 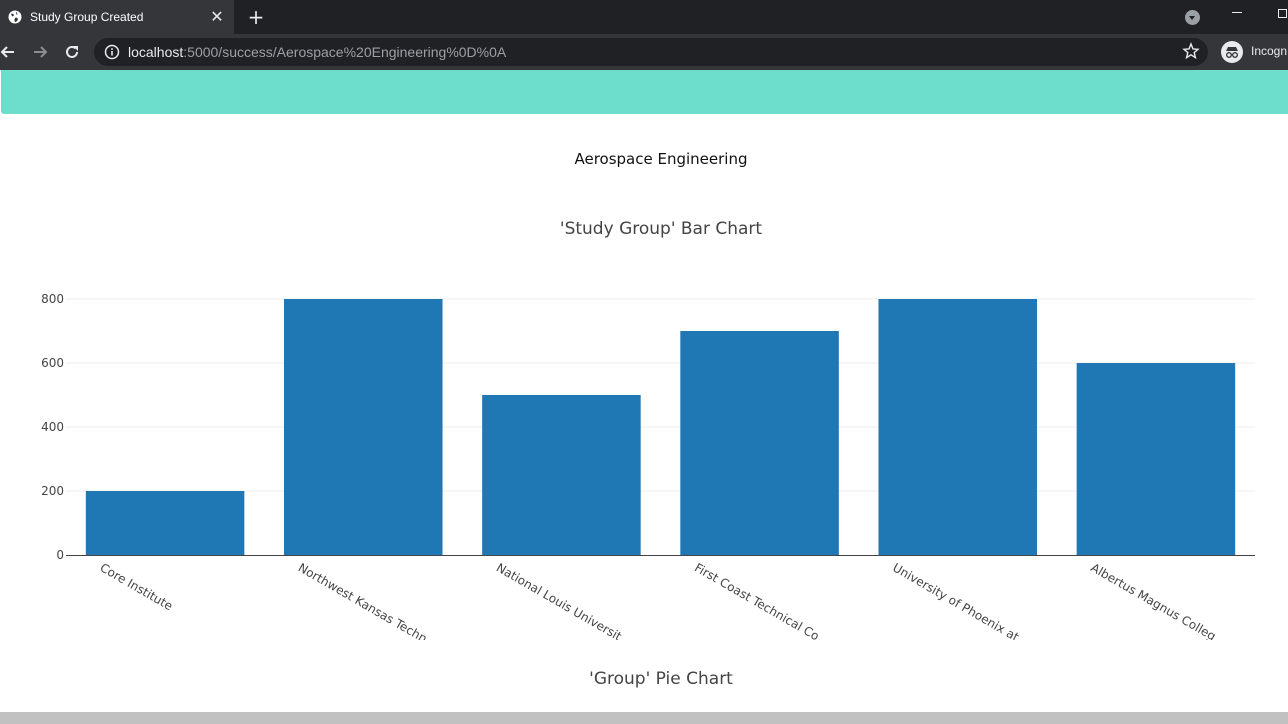 What do you see at coordinates (52, 363) in the screenshot?
I see `y-tick-label: 600` at bounding box center [52, 363].